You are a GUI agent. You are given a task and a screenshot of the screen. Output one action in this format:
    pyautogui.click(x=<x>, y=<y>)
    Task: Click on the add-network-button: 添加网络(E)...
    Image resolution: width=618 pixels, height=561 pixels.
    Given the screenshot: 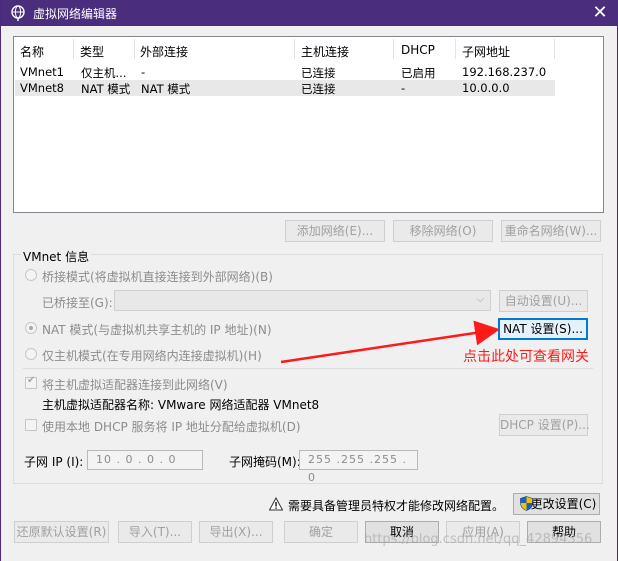 What is the action you would take?
    pyautogui.click(x=335, y=231)
    